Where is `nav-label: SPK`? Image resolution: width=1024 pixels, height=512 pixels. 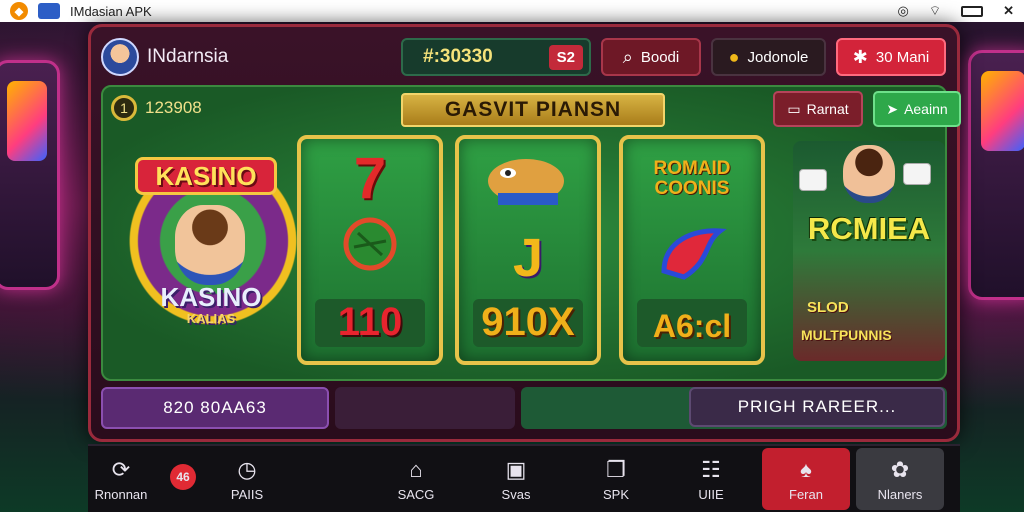 nav-label: SPK is located at coordinates (615, 494).